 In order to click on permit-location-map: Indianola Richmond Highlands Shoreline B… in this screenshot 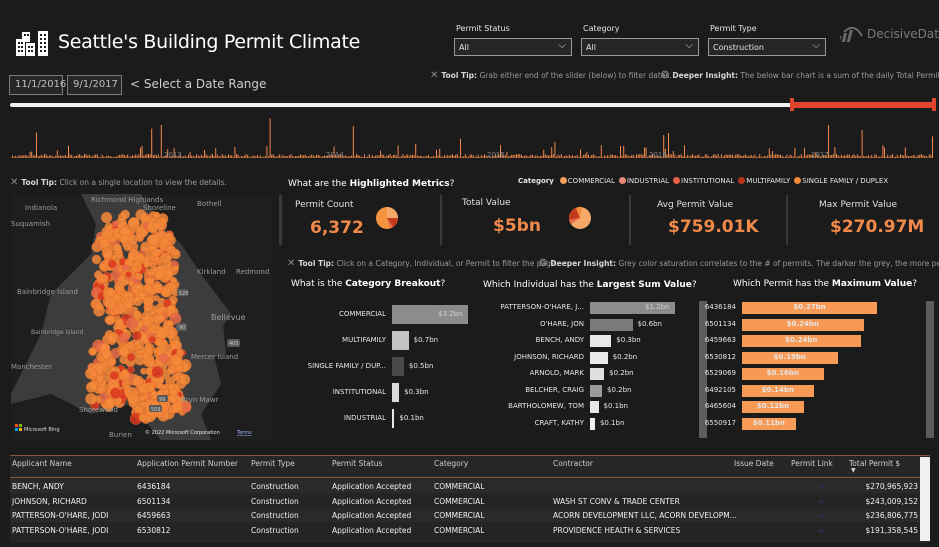, I will do `click(142, 317)`.